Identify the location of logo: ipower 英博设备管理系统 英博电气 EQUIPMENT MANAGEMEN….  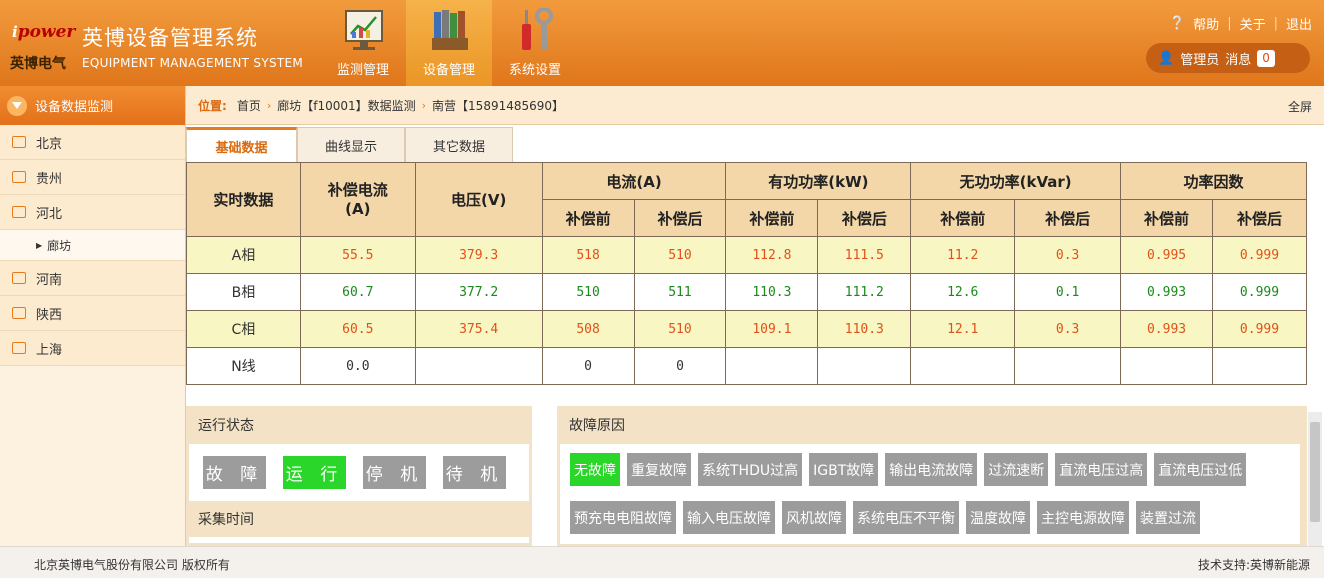
(158, 48).